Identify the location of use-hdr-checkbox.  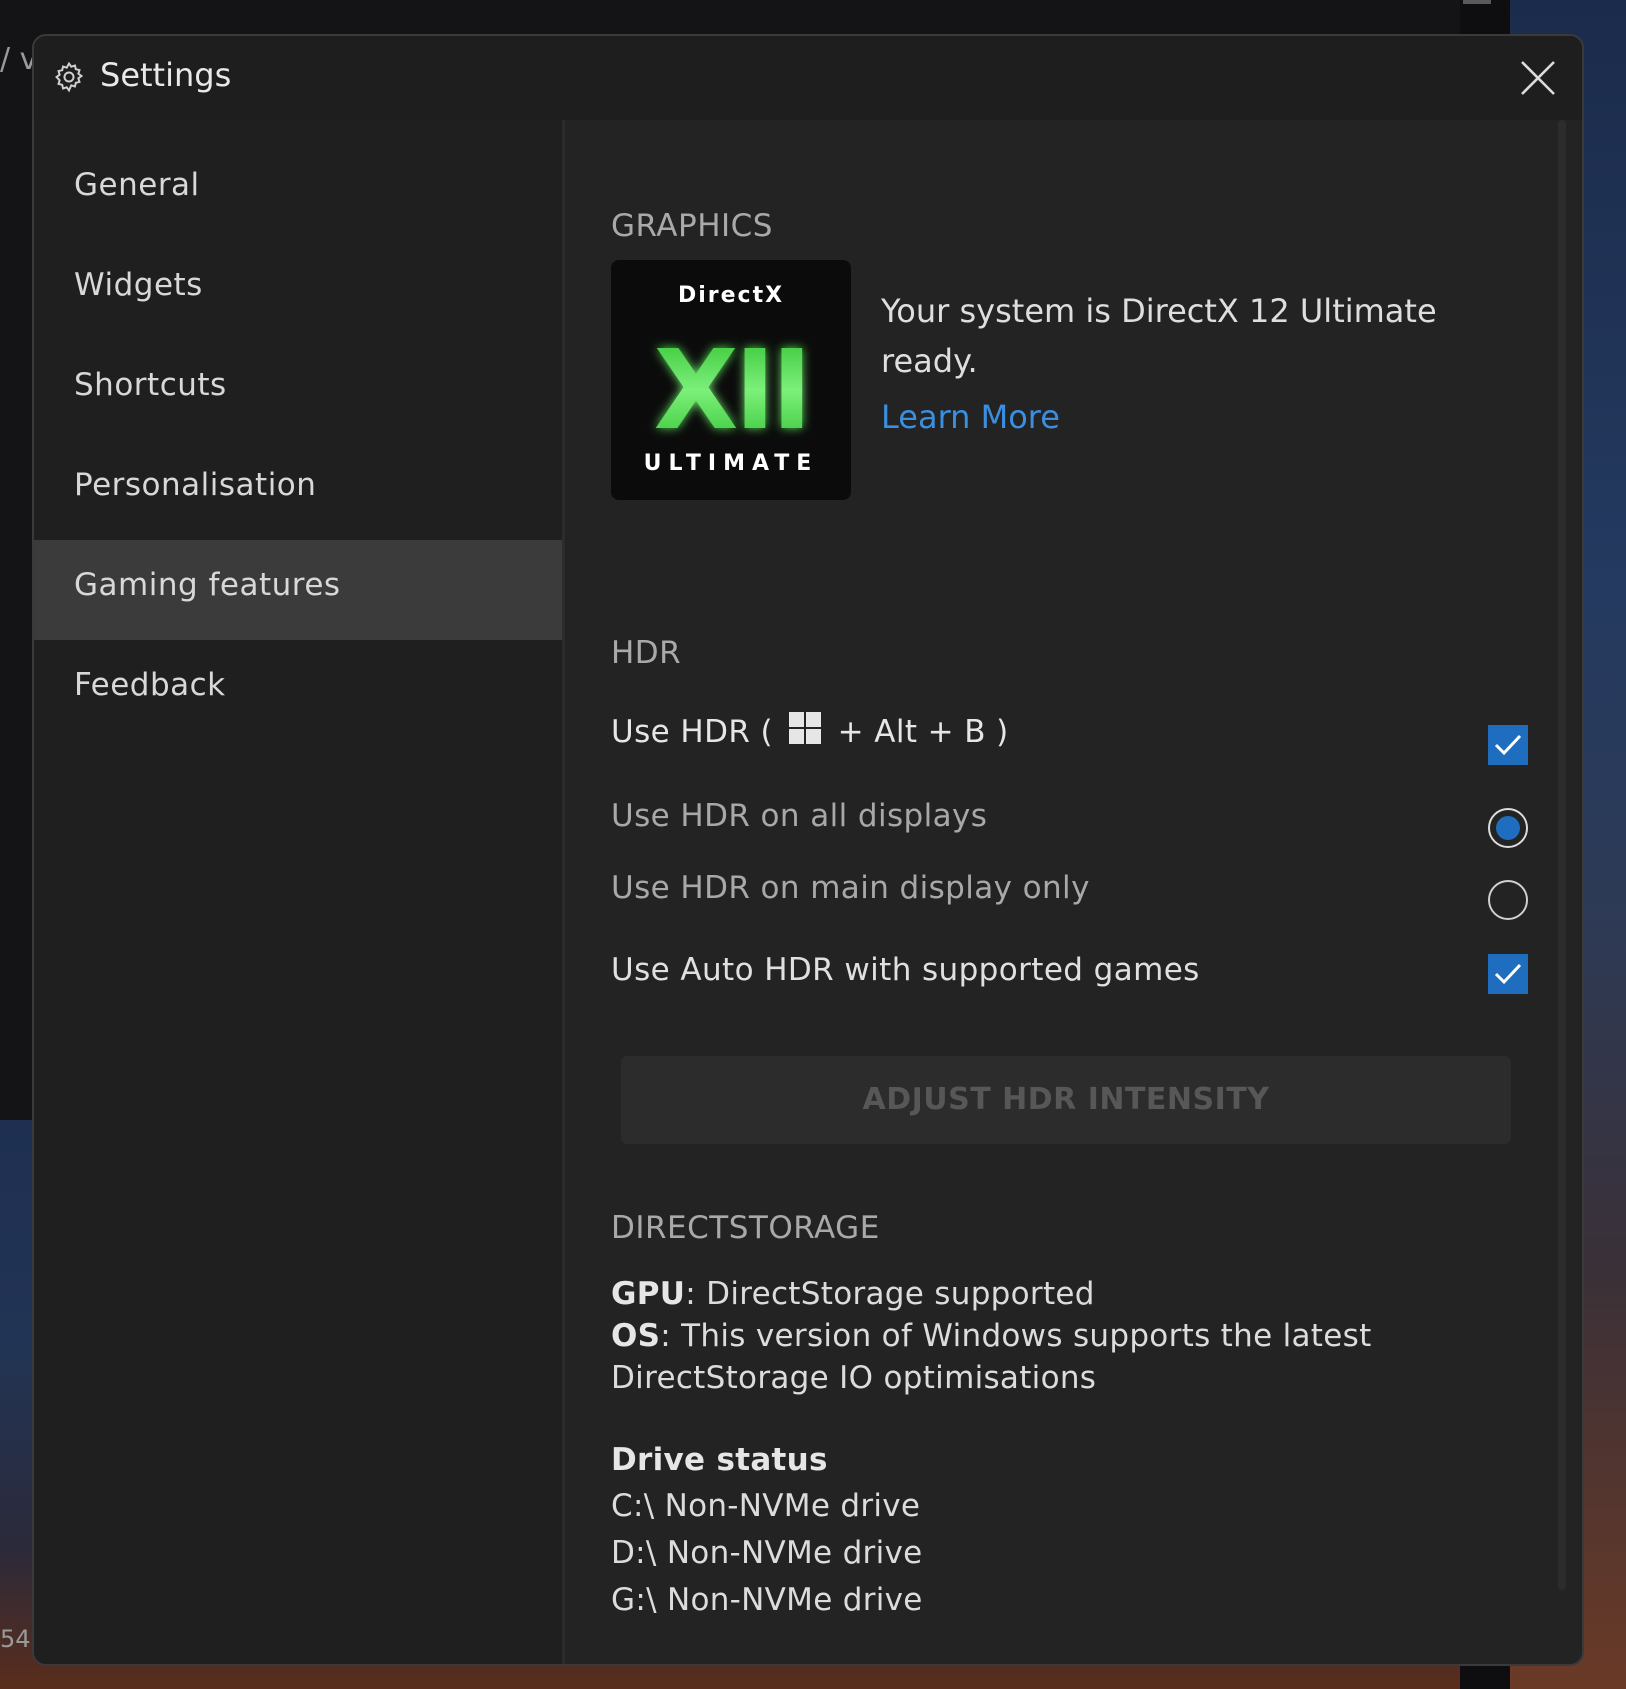
(1508, 745).